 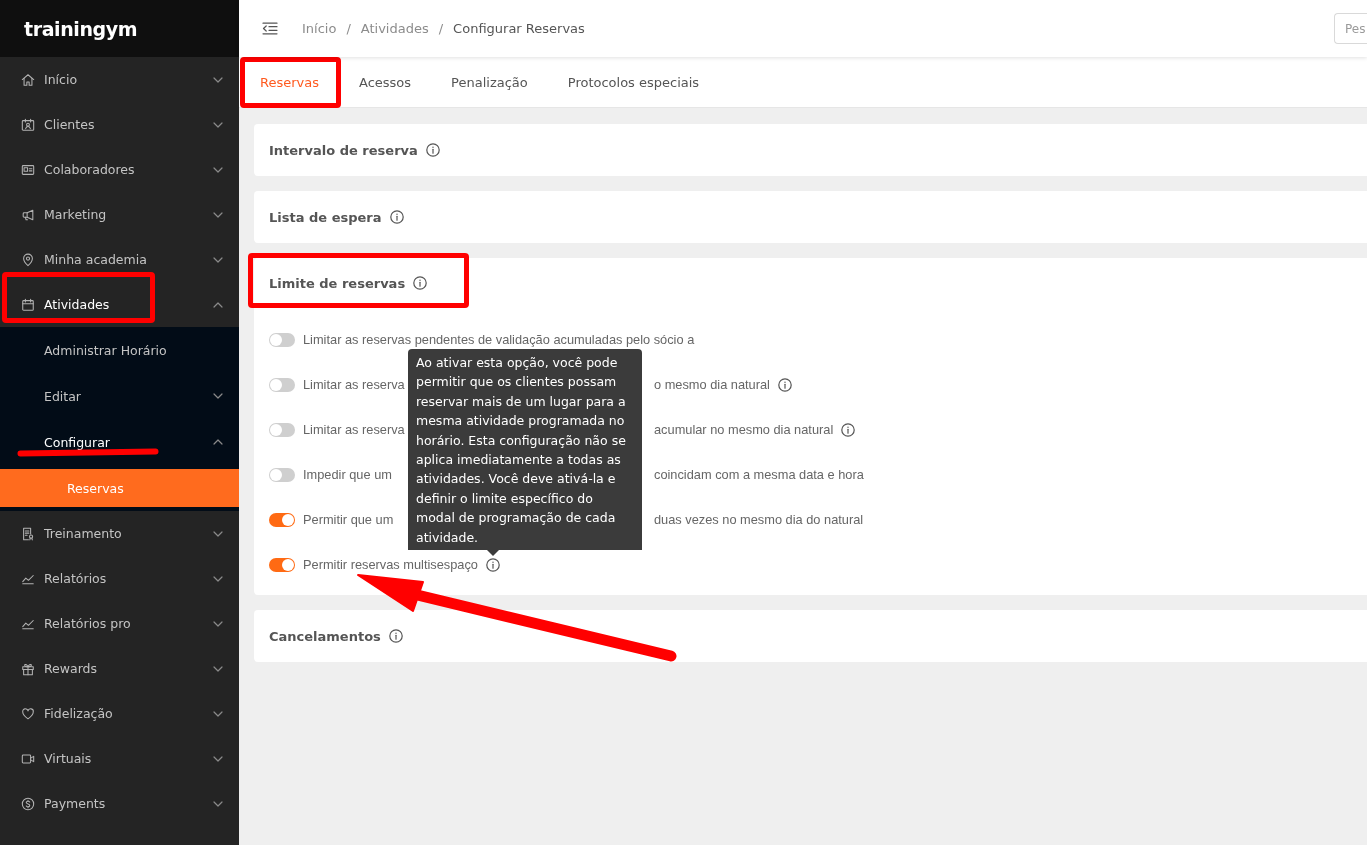 I want to click on megaphone-icon, so click(x=28, y=214).